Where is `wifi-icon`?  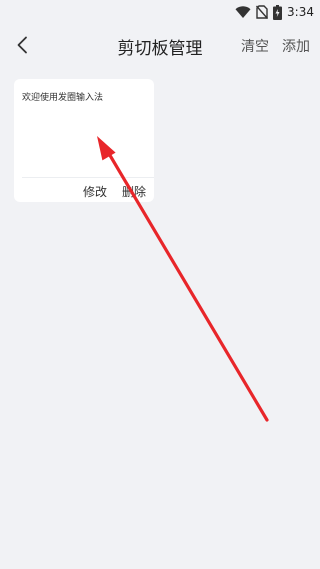
wifi-icon is located at coordinates (243, 11).